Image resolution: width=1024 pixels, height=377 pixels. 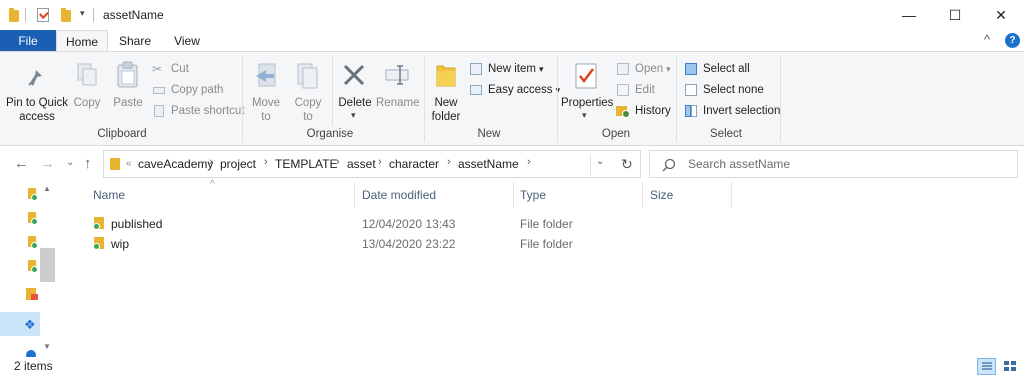 I want to click on move-to-icon, so click(x=266, y=75).